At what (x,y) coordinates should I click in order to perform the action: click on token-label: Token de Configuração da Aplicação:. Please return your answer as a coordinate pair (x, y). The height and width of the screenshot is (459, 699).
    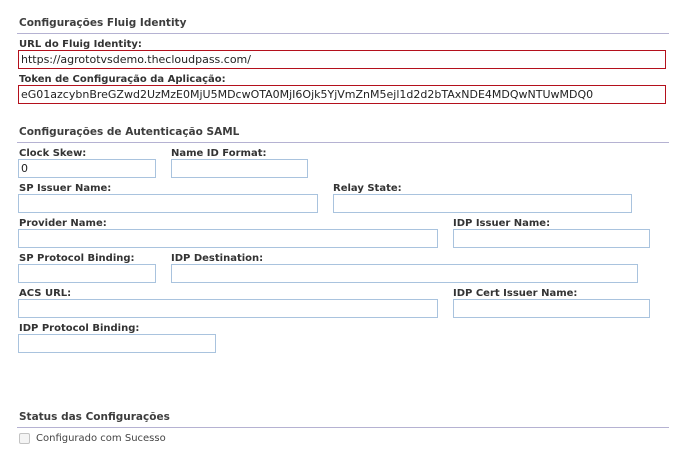
    Looking at the image, I should click on (122, 79).